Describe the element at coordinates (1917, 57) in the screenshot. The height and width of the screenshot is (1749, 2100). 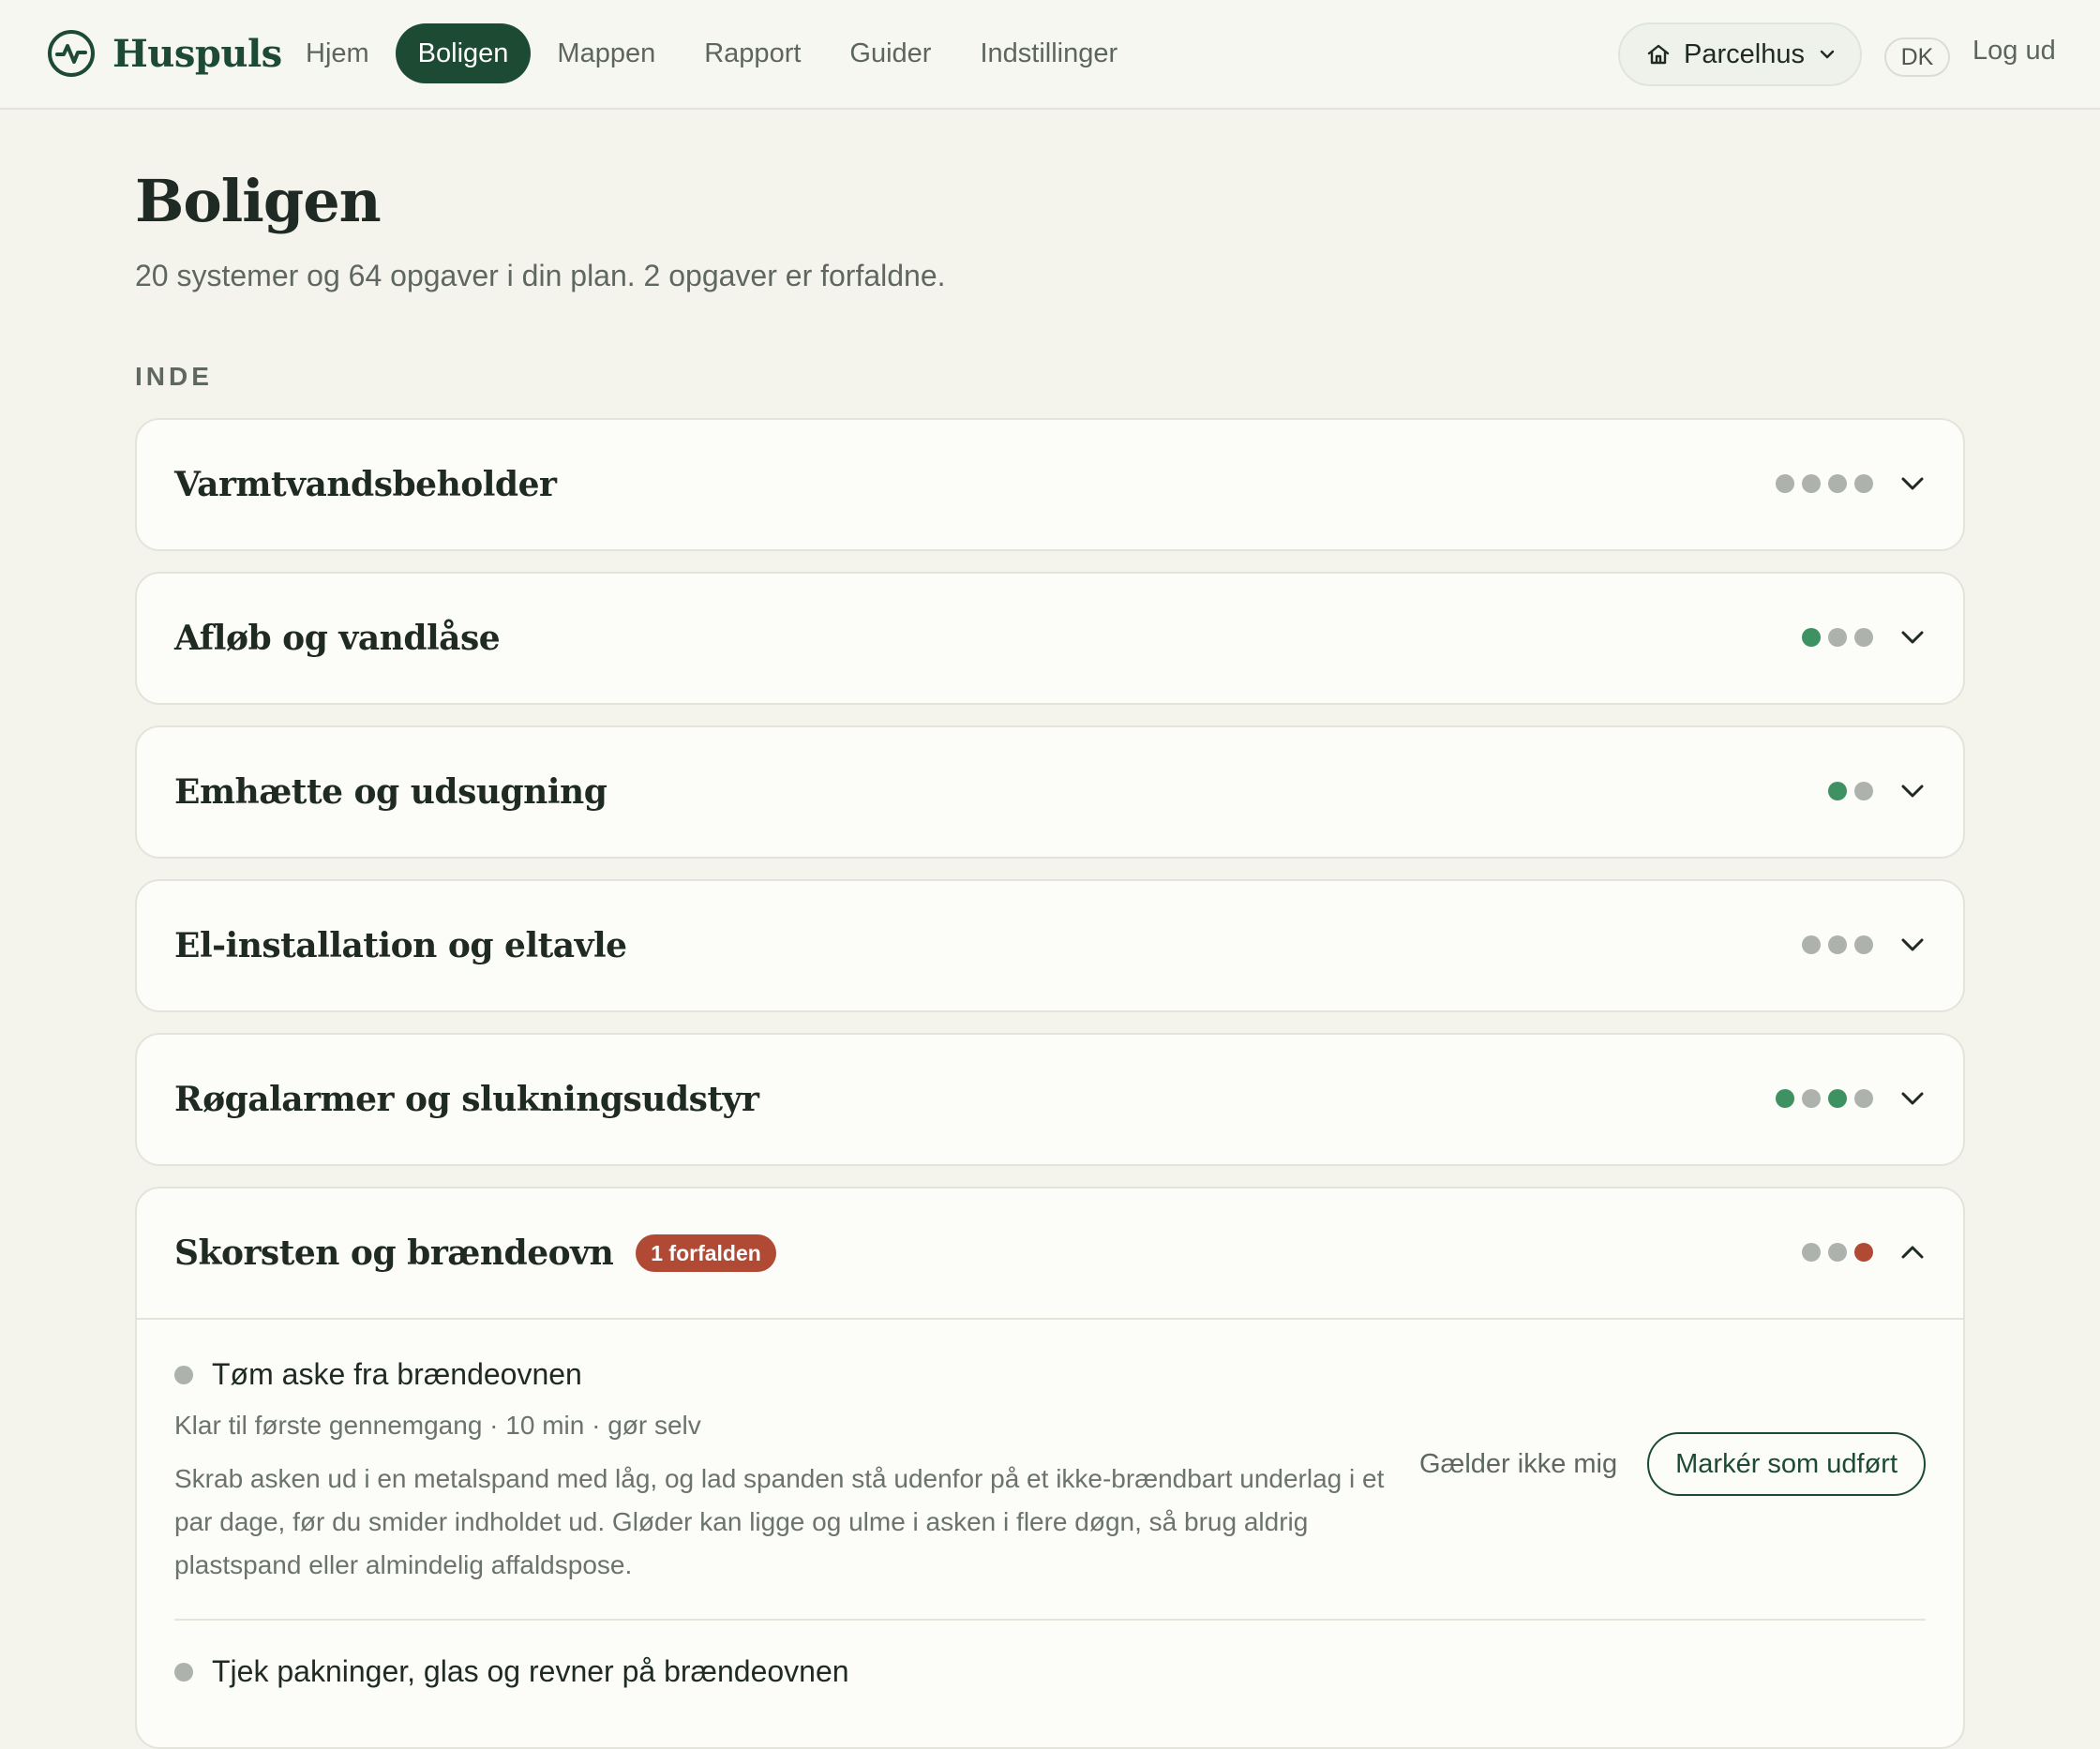
I see `language-switch: DK` at that location.